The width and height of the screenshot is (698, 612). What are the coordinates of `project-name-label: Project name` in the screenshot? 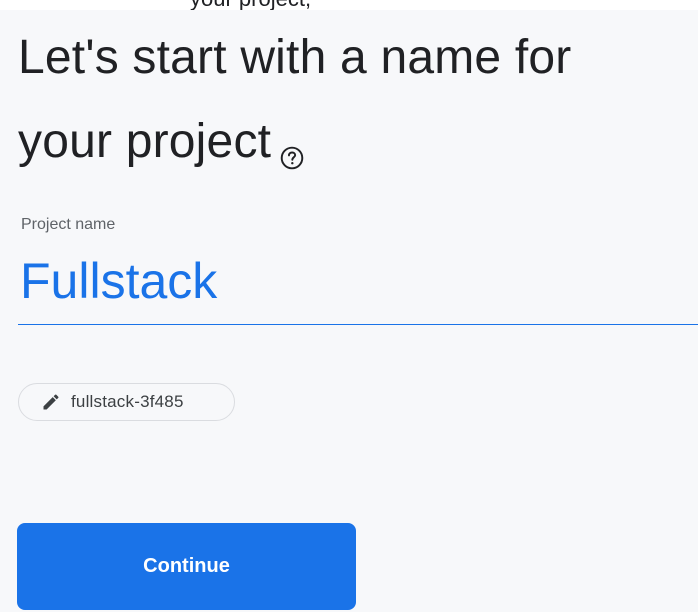 It's located at (68, 224).